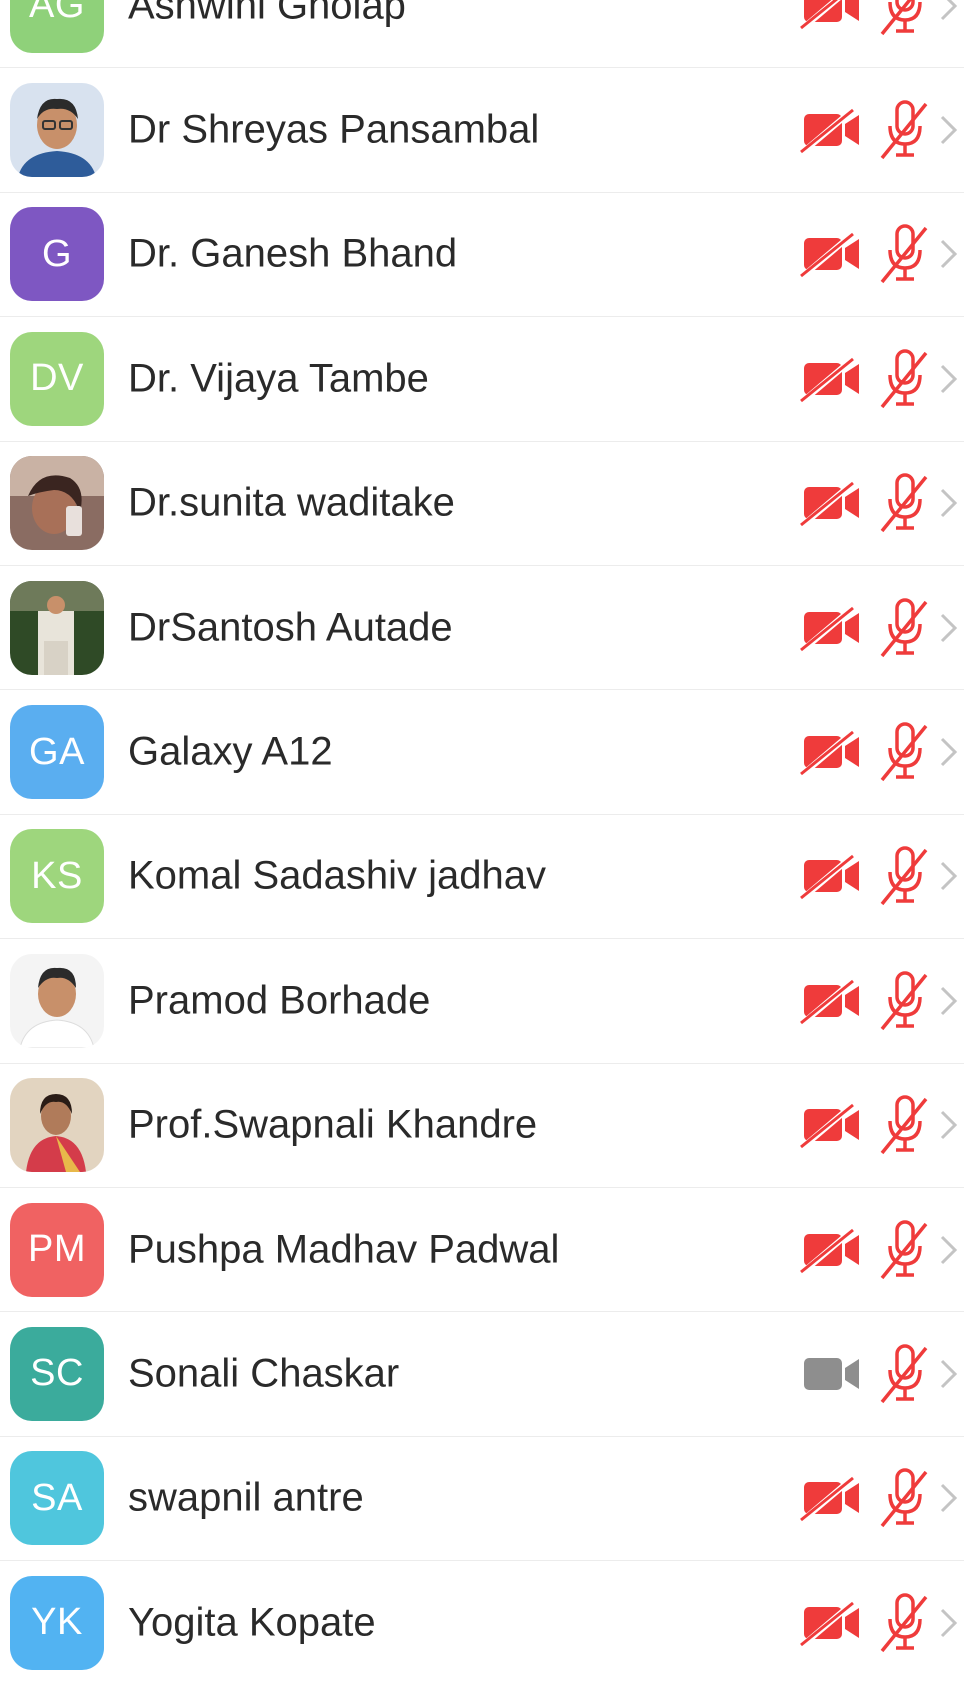 Image resolution: width=964 pixels, height=1682 pixels. I want to click on participant-row: AG Ashwini Gholap, so click(482, 34).